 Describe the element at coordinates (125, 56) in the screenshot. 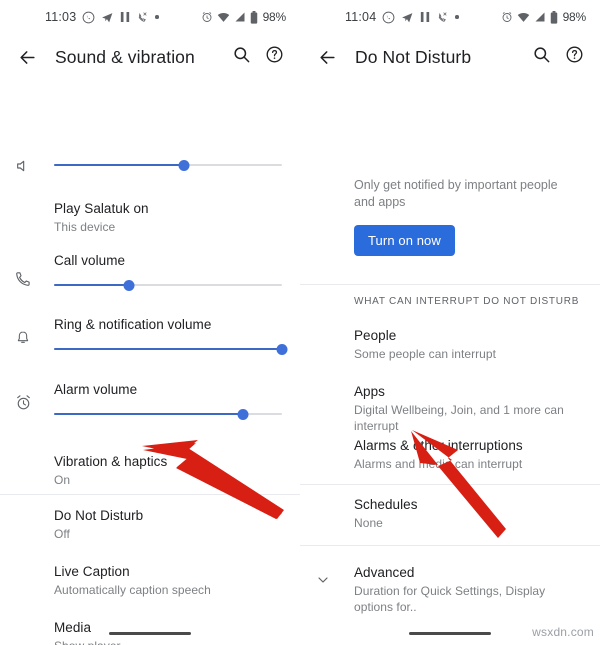

I see `page-title: Sound & vibration` at that location.